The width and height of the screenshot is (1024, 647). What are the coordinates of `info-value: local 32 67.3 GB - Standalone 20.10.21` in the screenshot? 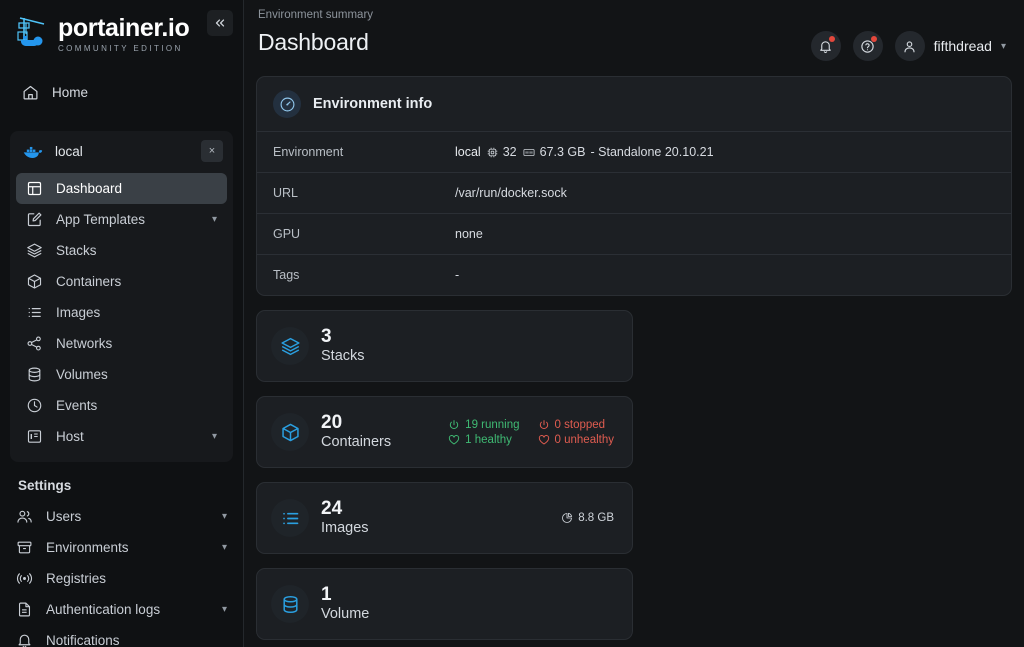 It's located at (584, 152).